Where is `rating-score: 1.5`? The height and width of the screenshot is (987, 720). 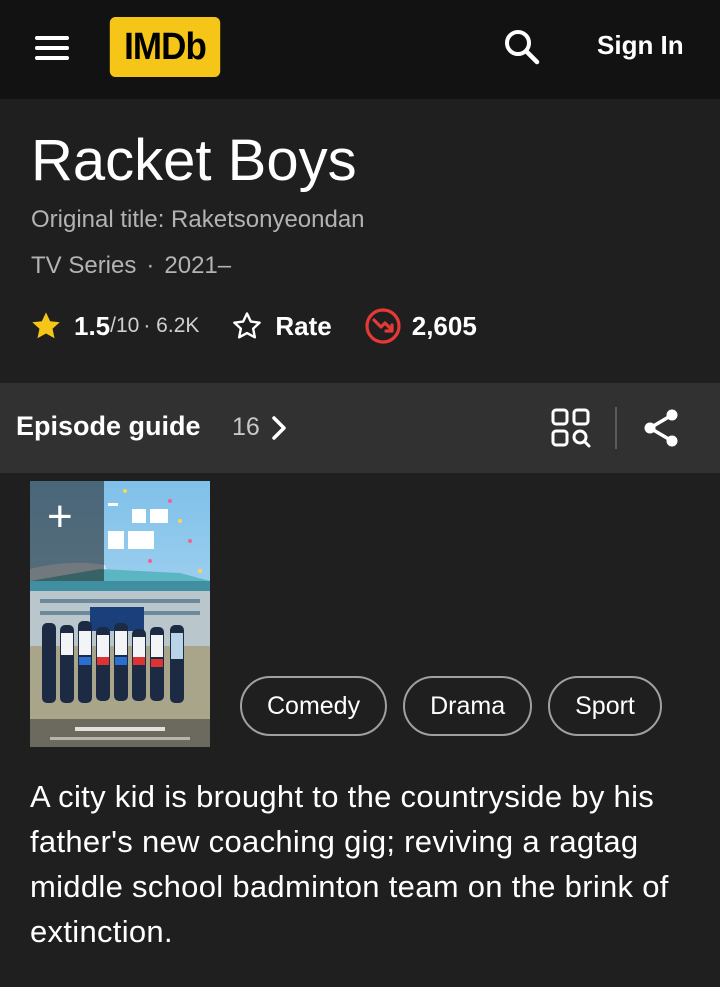 rating-score: 1.5 is located at coordinates (92, 326).